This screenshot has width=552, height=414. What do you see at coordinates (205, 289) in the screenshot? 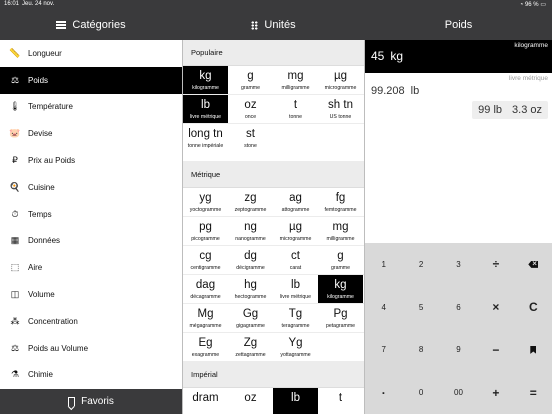
I see `unit-button: dag décagramme` at bounding box center [205, 289].